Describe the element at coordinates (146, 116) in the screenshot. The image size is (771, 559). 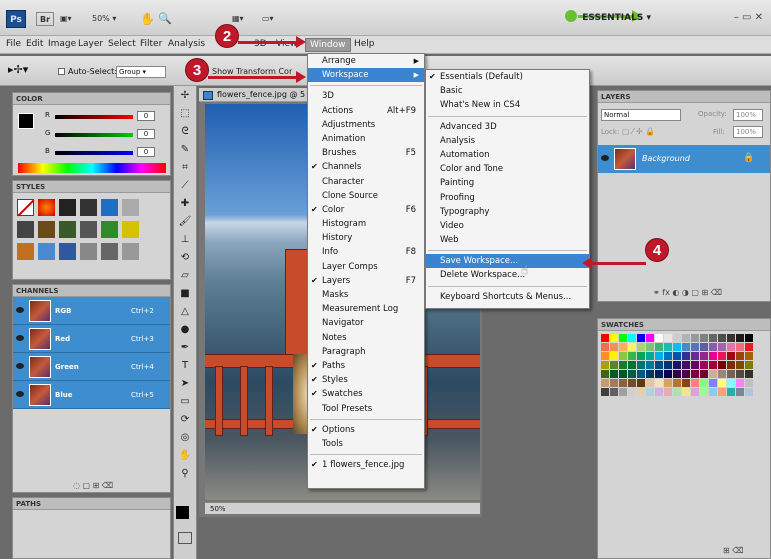
I see `red-value-input: 0` at that location.